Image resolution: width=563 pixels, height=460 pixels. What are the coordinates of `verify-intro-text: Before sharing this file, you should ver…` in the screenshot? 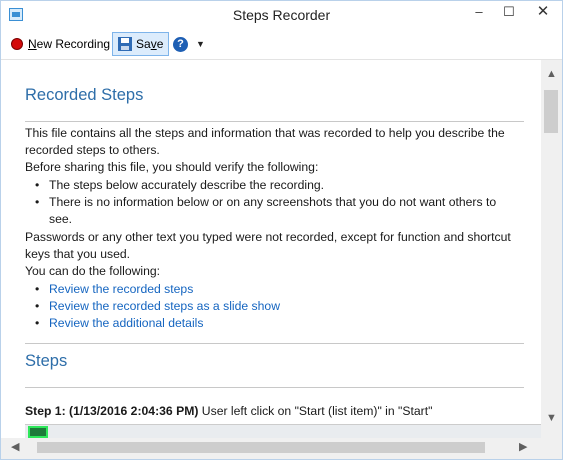 It's located at (172, 167).